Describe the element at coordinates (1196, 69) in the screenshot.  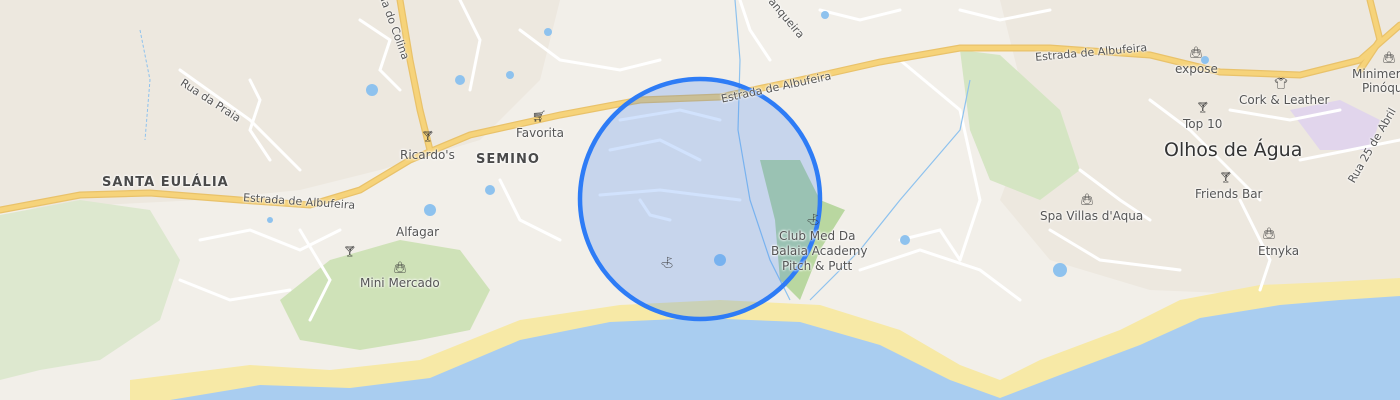
I see `poi-label-expose: expose` at that location.